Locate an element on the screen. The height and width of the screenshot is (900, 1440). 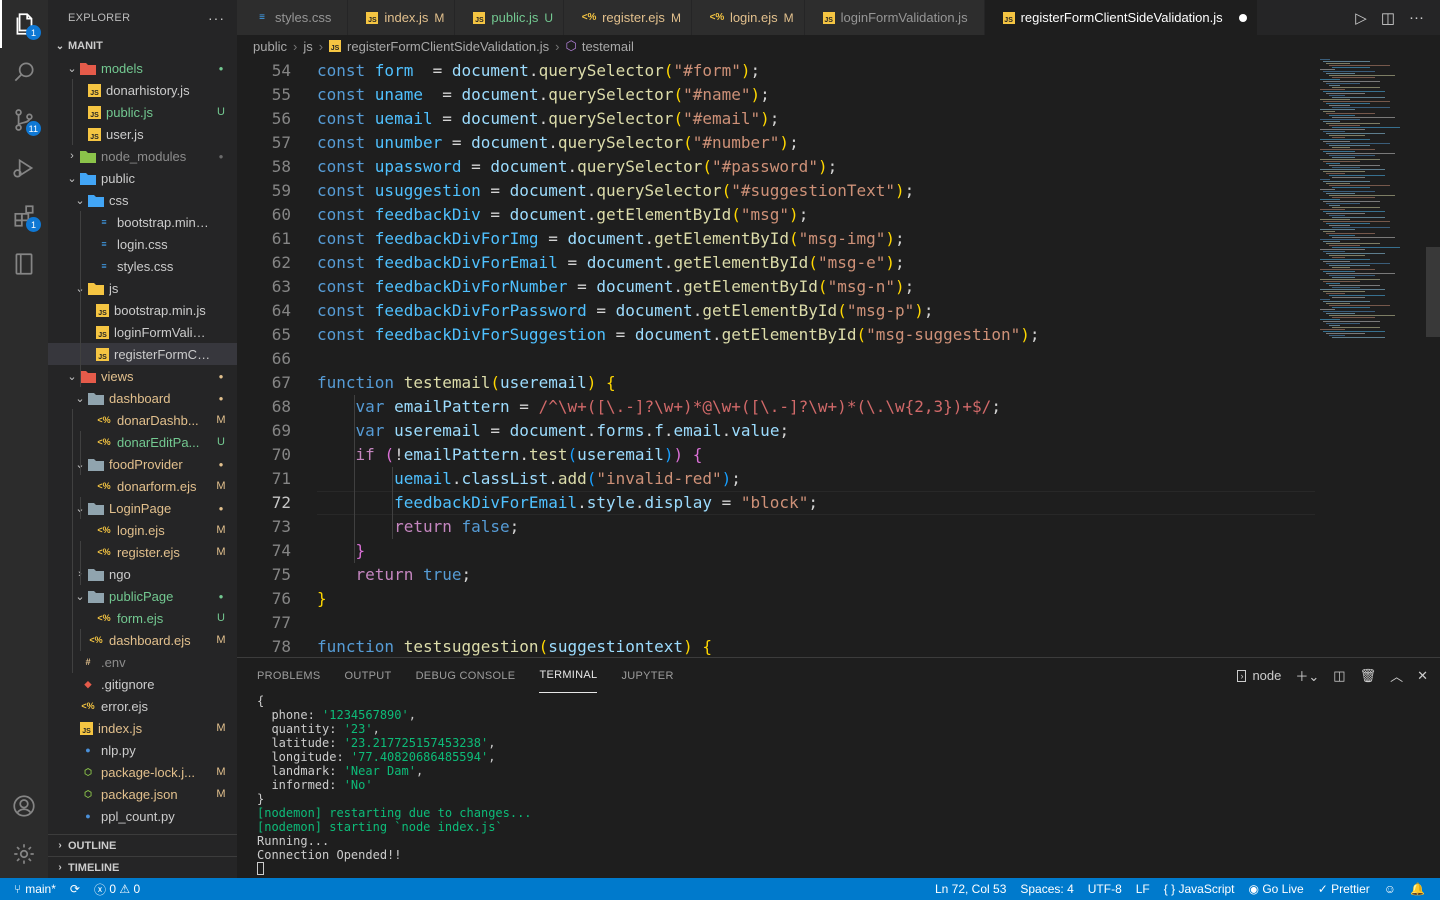
minimap is located at coordinates (1371, 357).